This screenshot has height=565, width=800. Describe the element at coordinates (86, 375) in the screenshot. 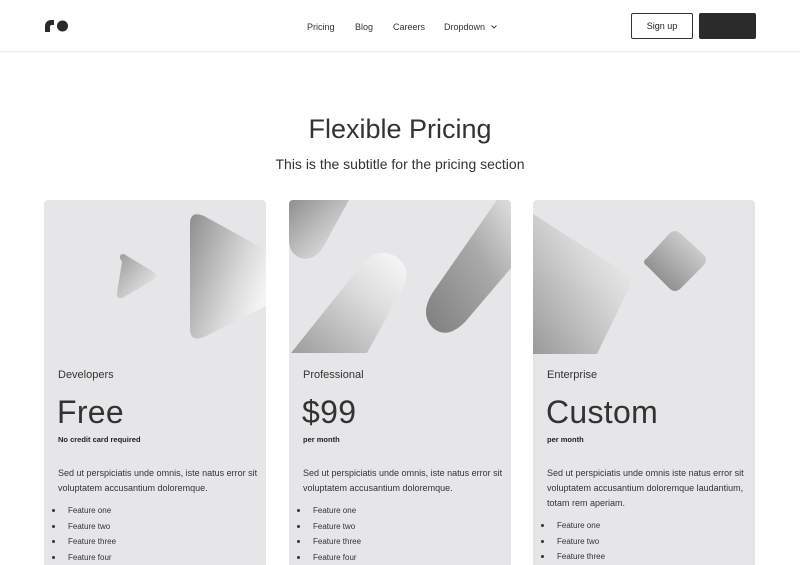

I see `plan-name: Developers` at that location.